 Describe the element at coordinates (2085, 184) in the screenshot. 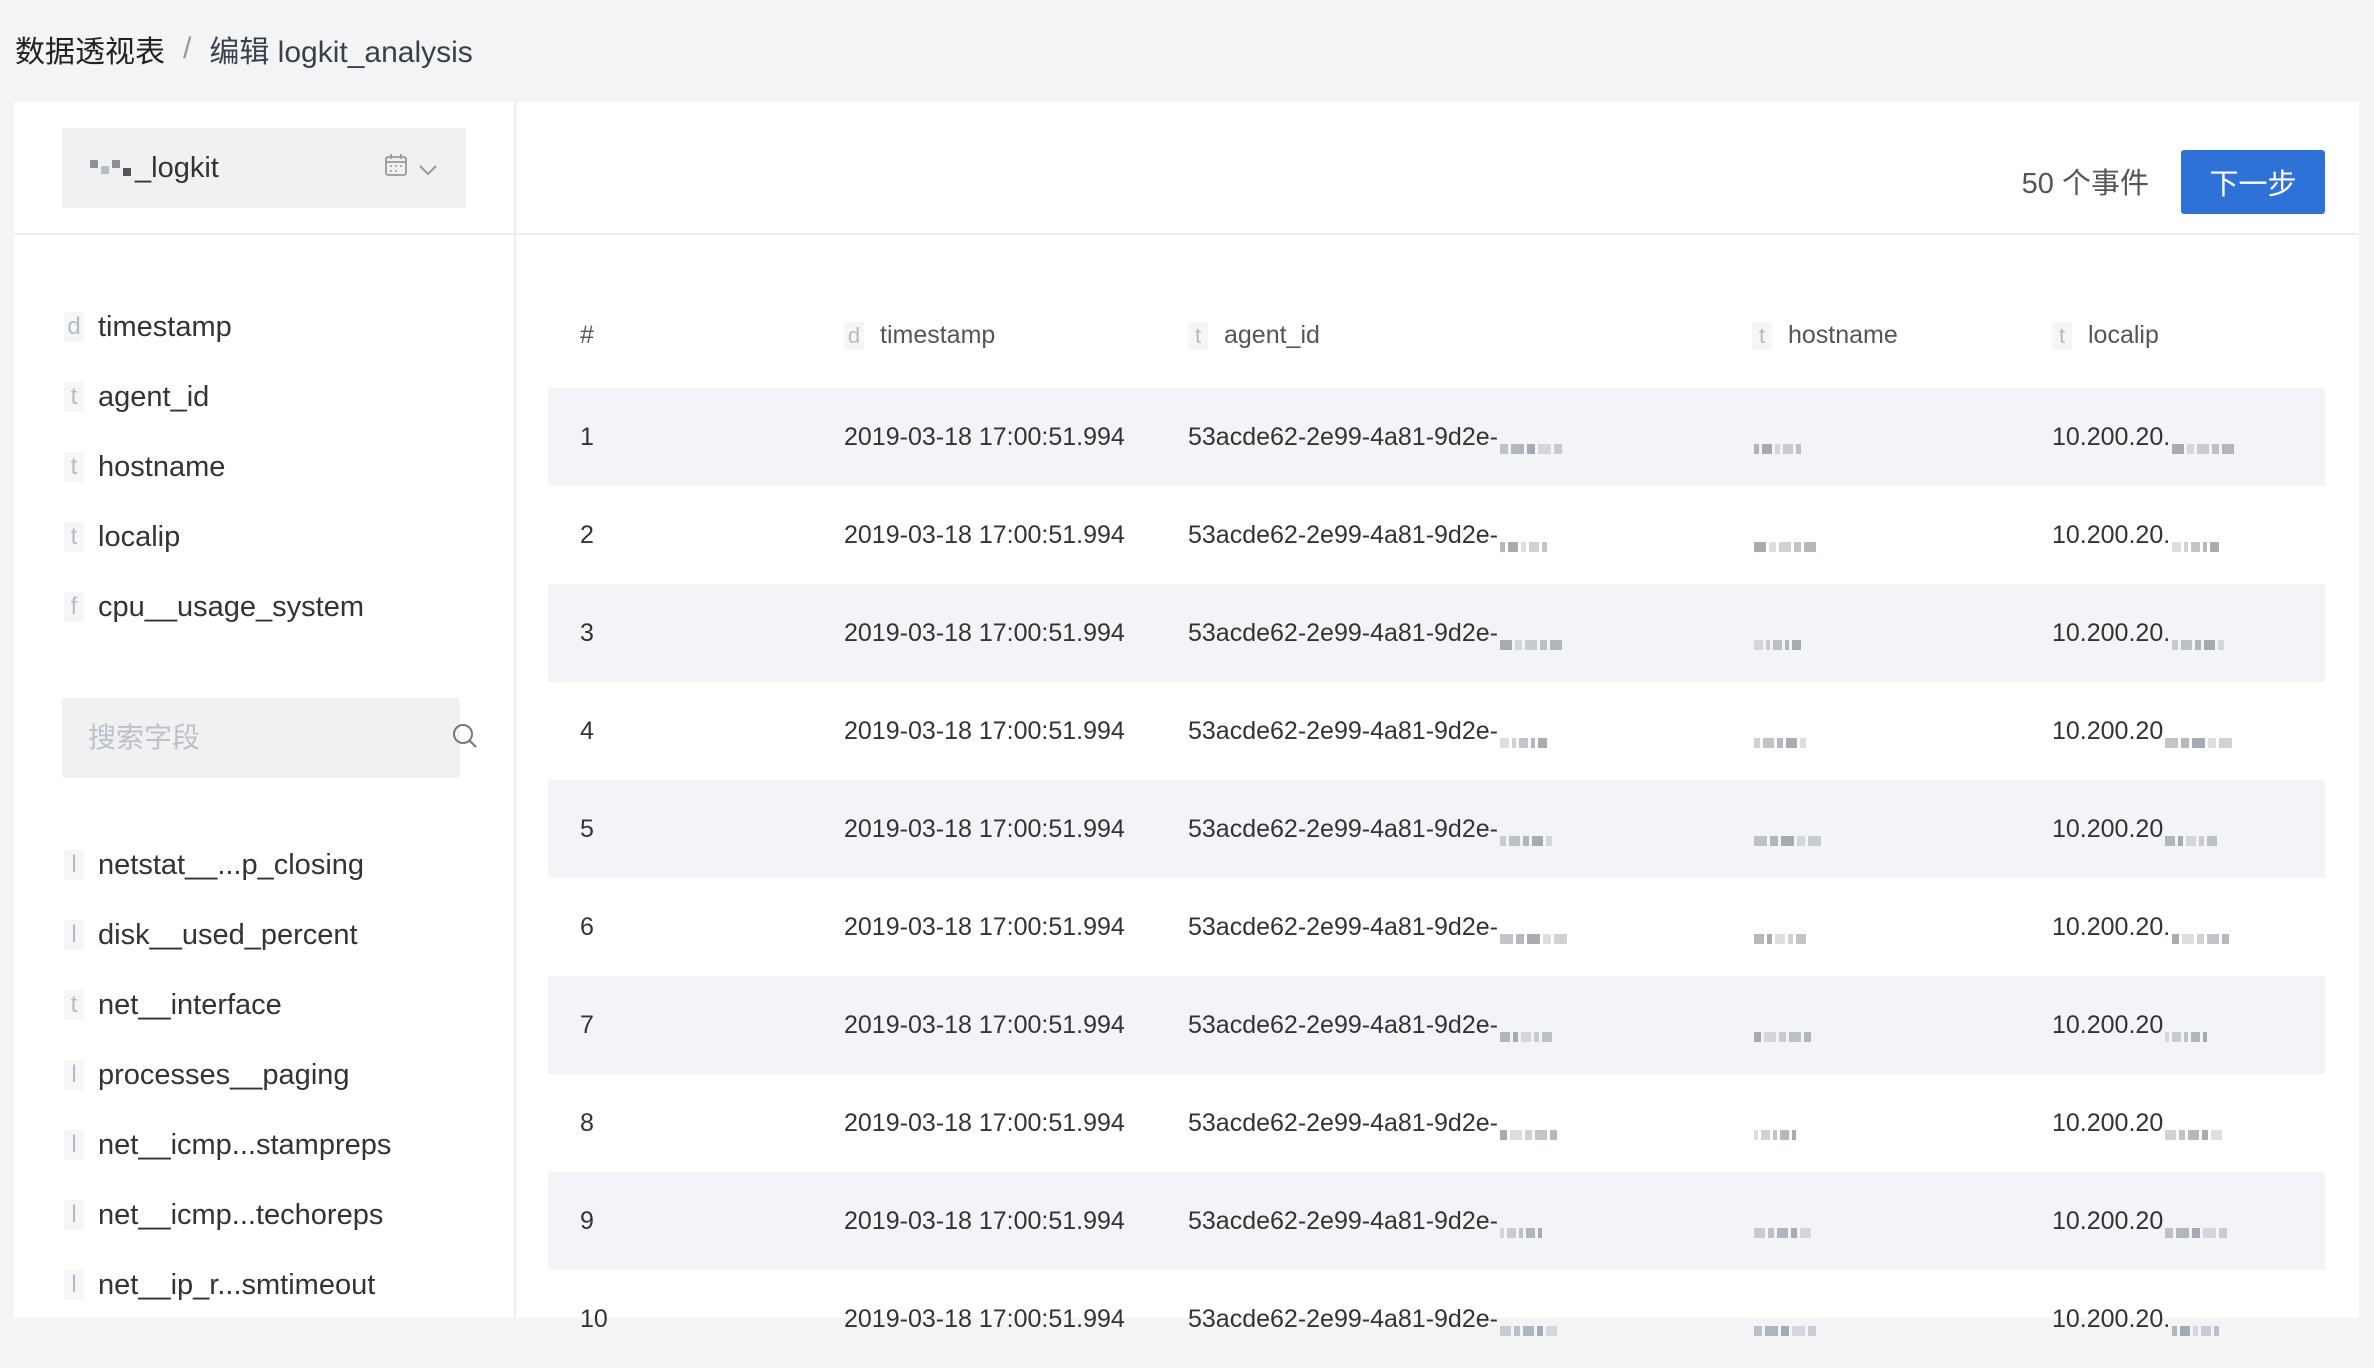

I see `event-count: 50 个事件` at that location.